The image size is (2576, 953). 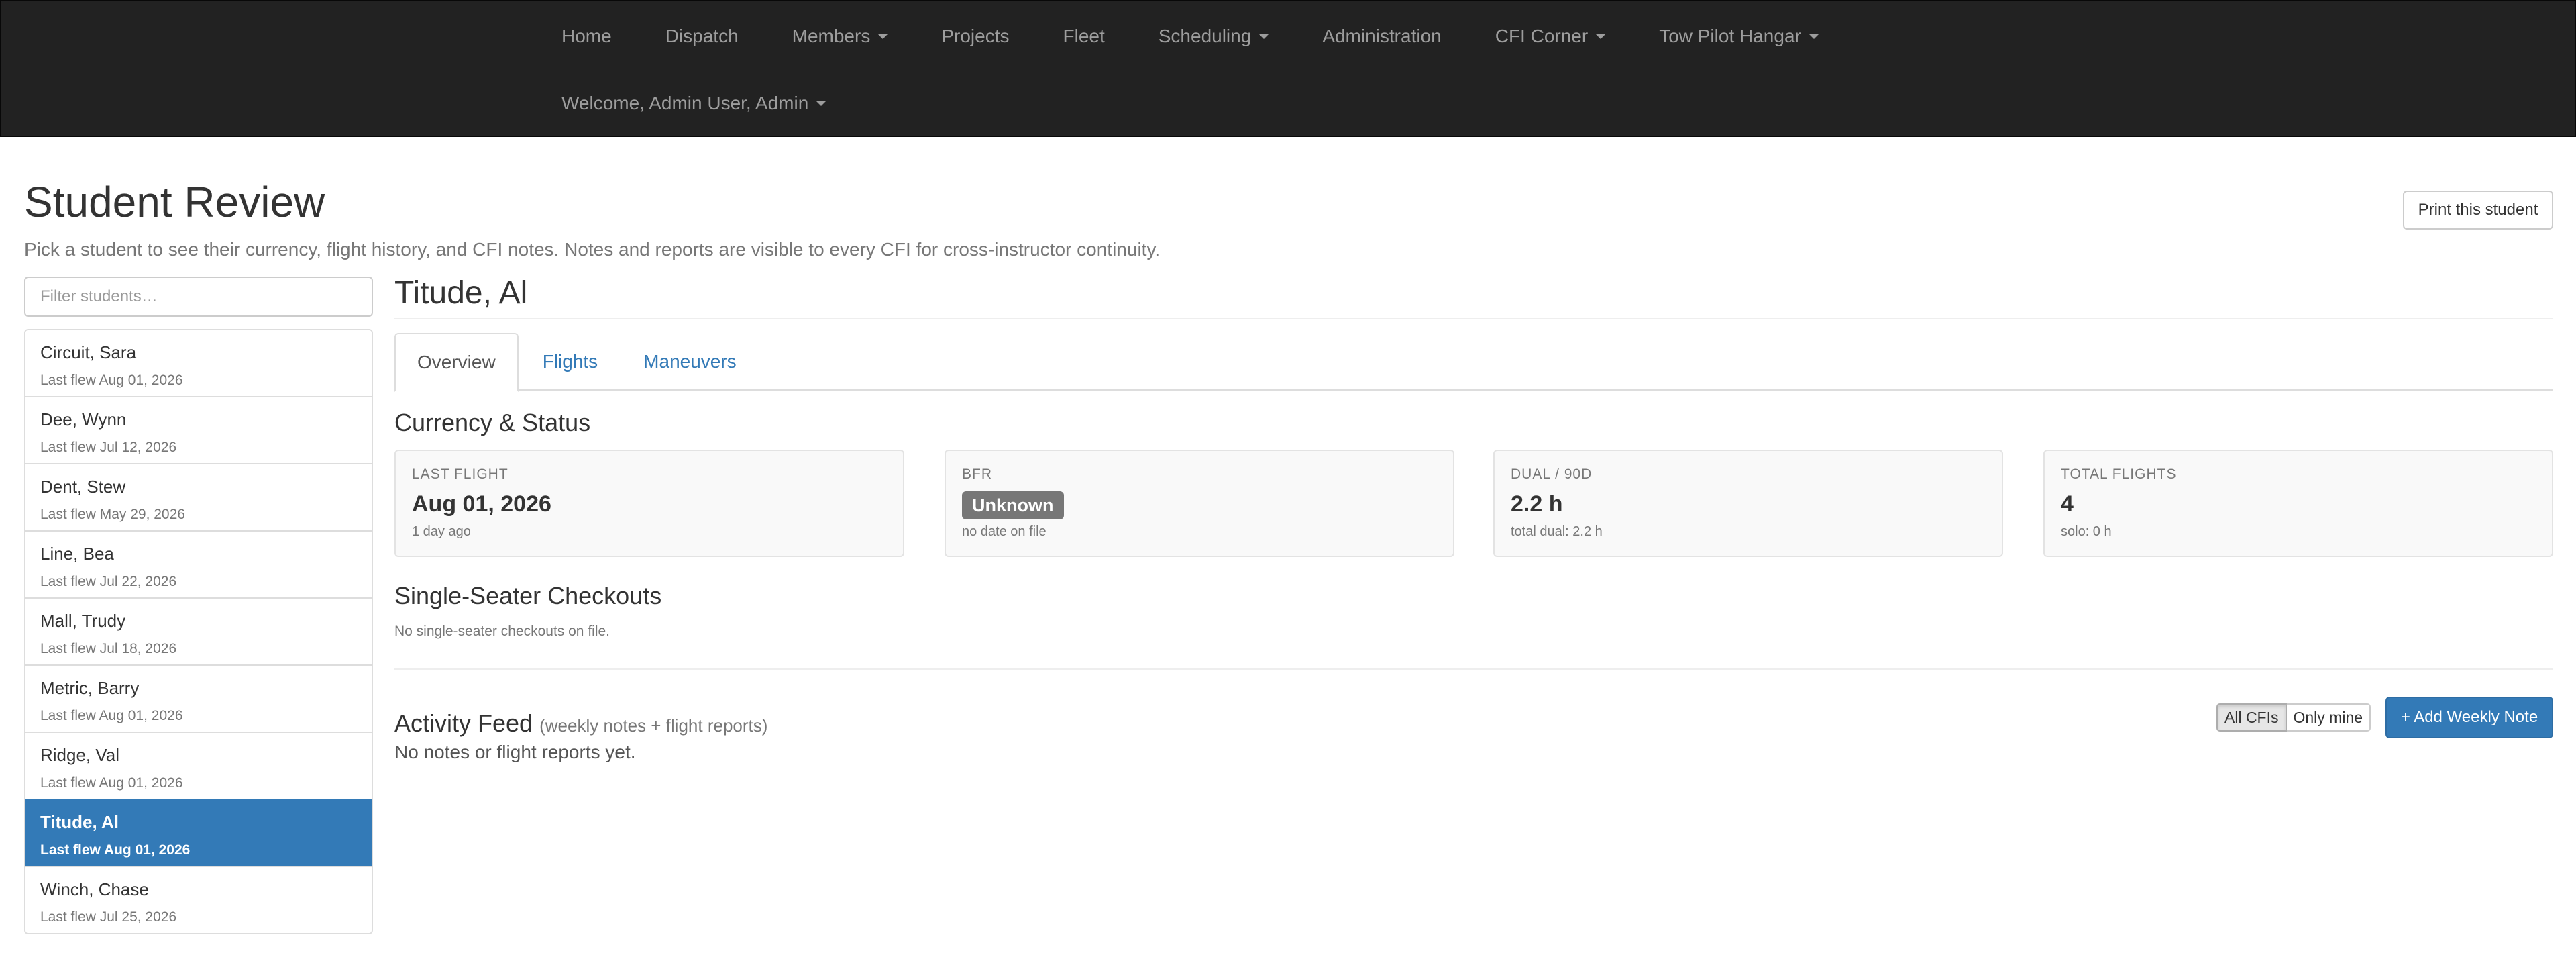 I want to click on cfi-filter-toggle: All CFIs Only mine, so click(x=2293, y=717).